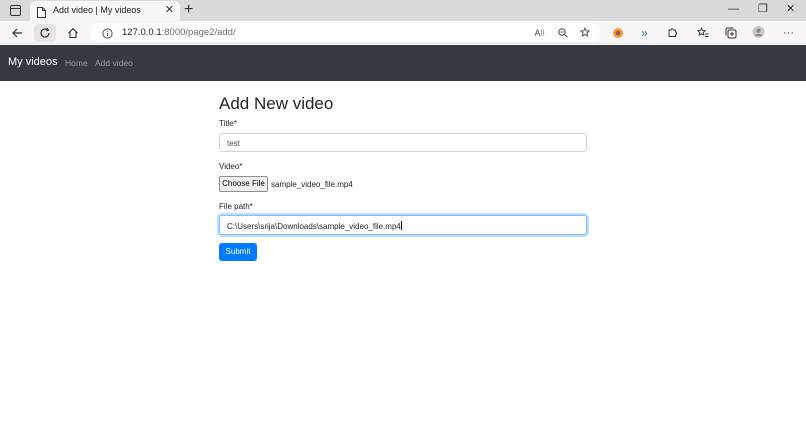 The width and height of the screenshot is (806, 427). Describe the element at coordinates (142, 32) in the screenshot. I see `url-host: 127.0.0.1` at that location.